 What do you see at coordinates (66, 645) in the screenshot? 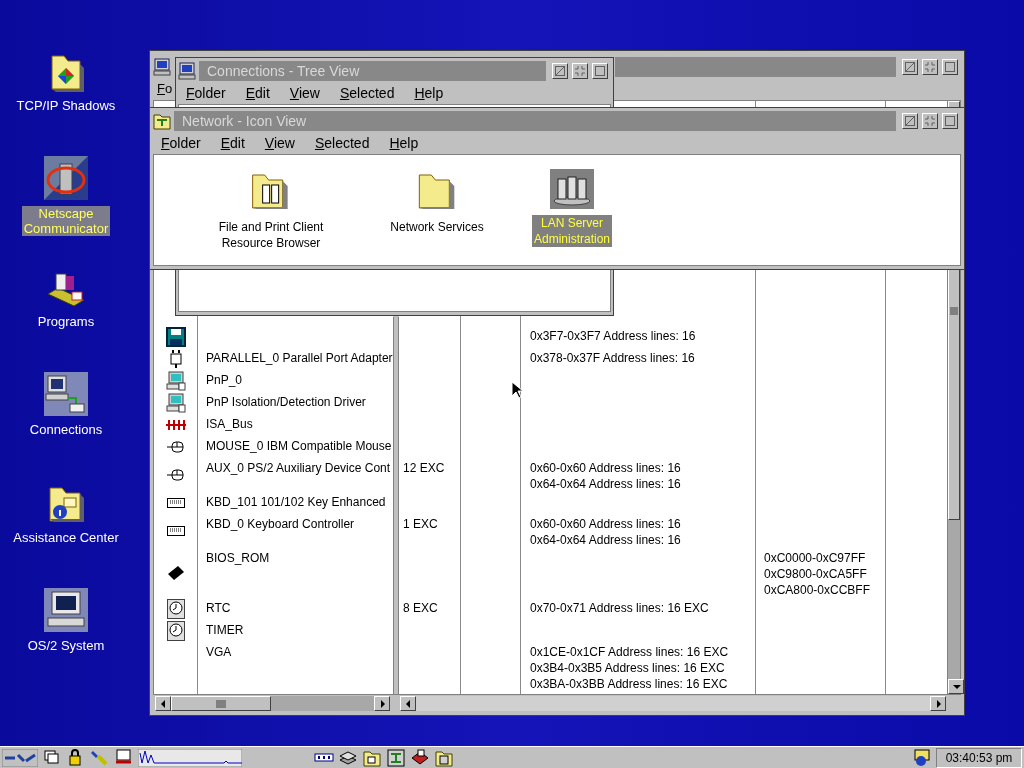
I see `desktop-icon-label: OS/2 System` at bounding box center [66, 645].